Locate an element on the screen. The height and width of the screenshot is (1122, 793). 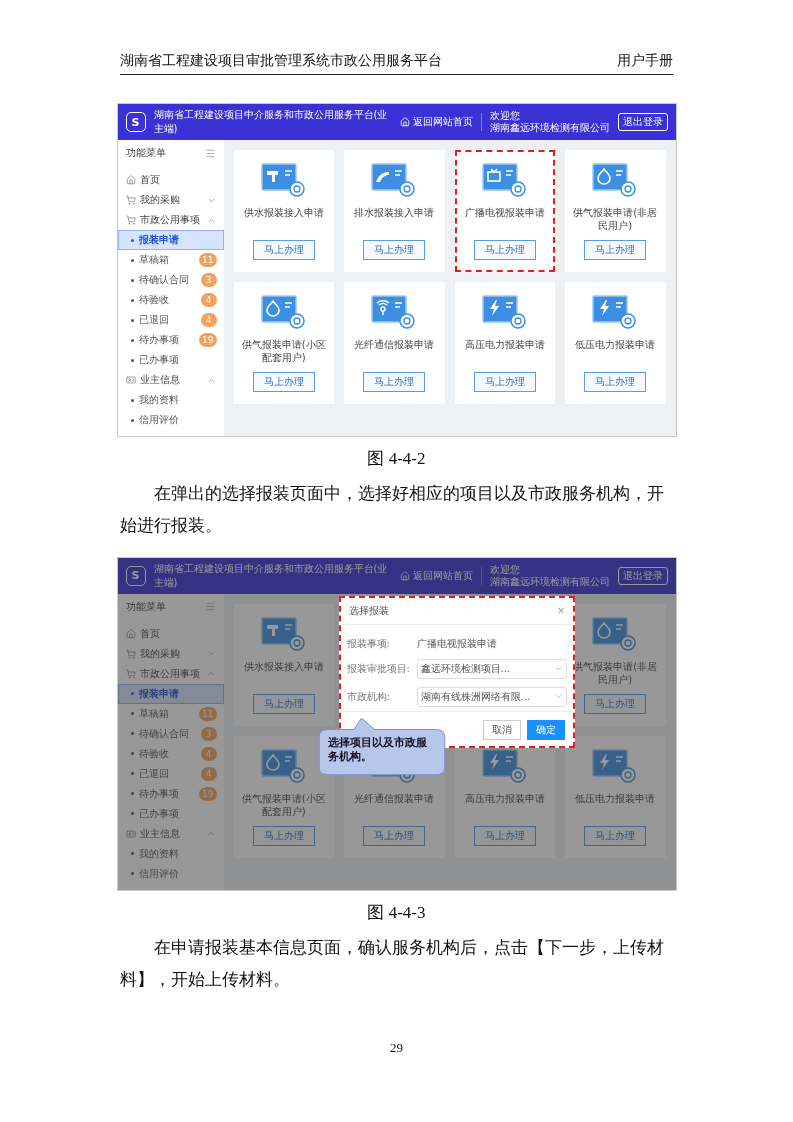
count-badge: 3 is located at coordinates (208, 733).